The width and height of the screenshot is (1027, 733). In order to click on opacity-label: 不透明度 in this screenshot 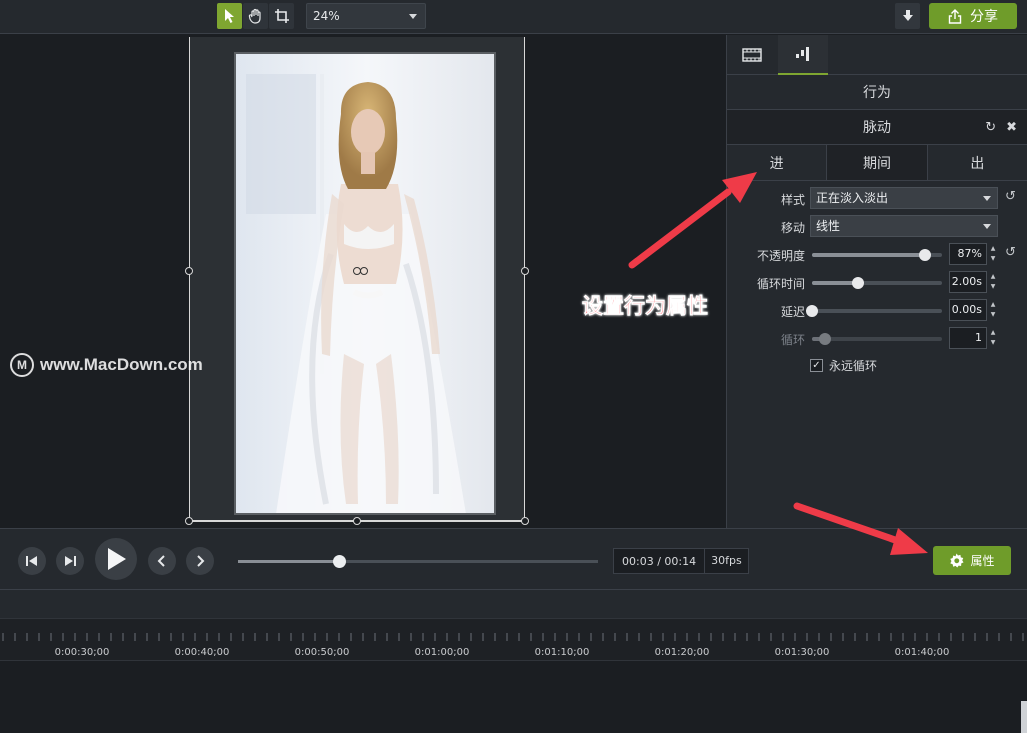, I will do `click(780, 256)`.